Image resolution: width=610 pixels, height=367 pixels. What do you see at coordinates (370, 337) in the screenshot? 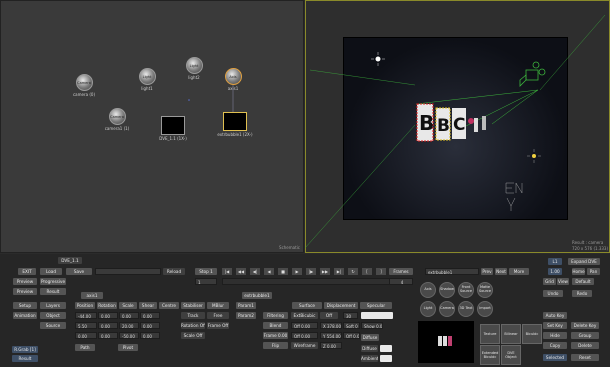
I see `diffuse-button: Diffuse` at bounding box center [370, 337].